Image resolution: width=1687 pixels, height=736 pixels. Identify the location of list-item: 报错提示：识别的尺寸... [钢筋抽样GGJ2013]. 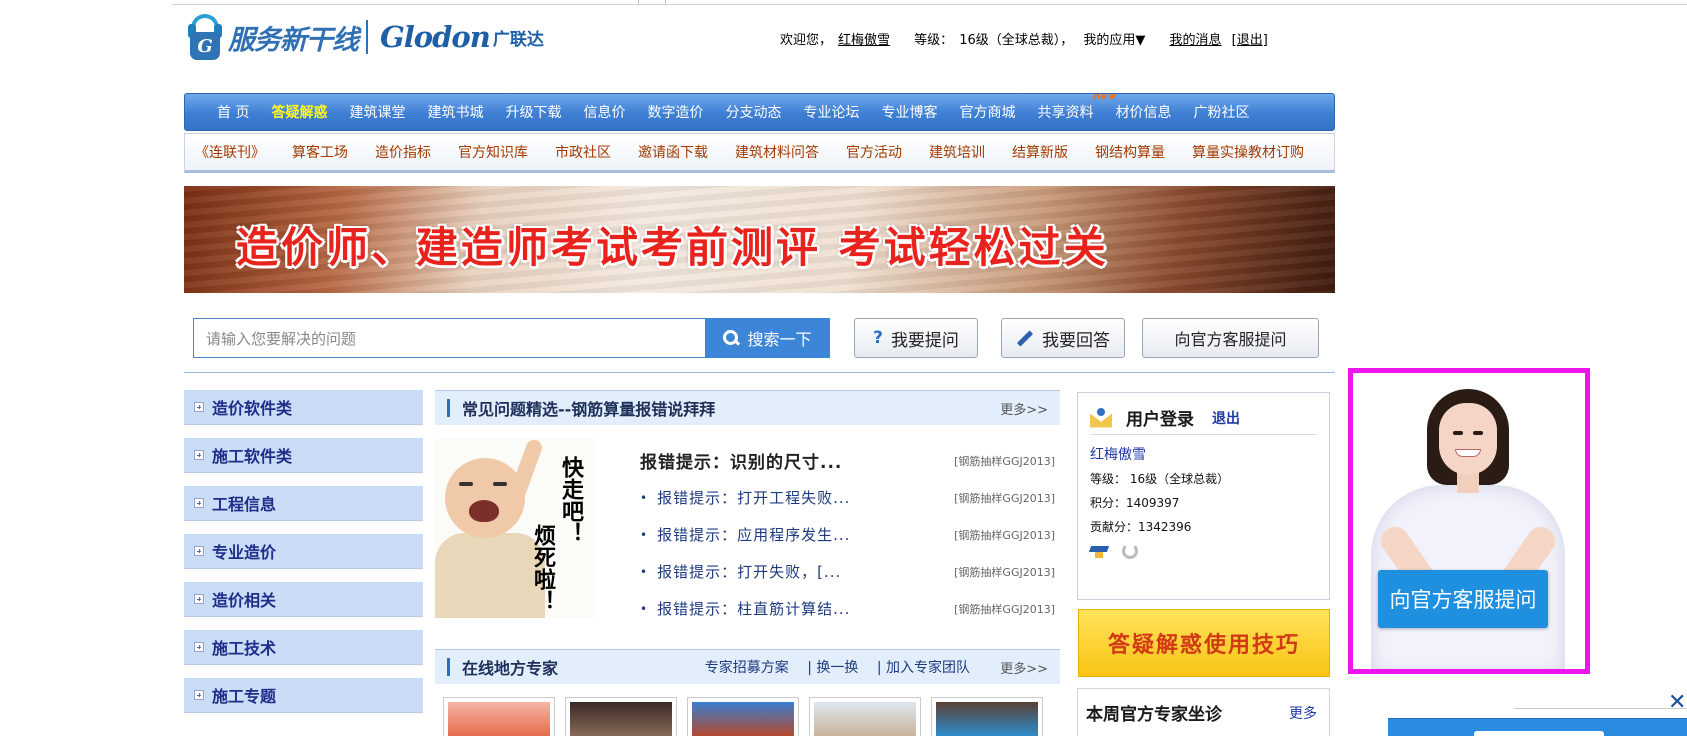
(847, 460).